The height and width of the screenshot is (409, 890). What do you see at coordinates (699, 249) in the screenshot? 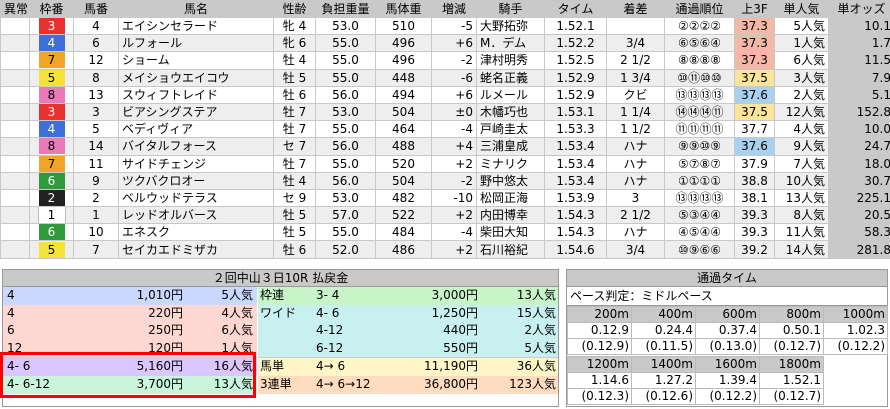
I see `passing-order-cell: ⑩⑨⑥⑥` at bounding box center [699, 249].